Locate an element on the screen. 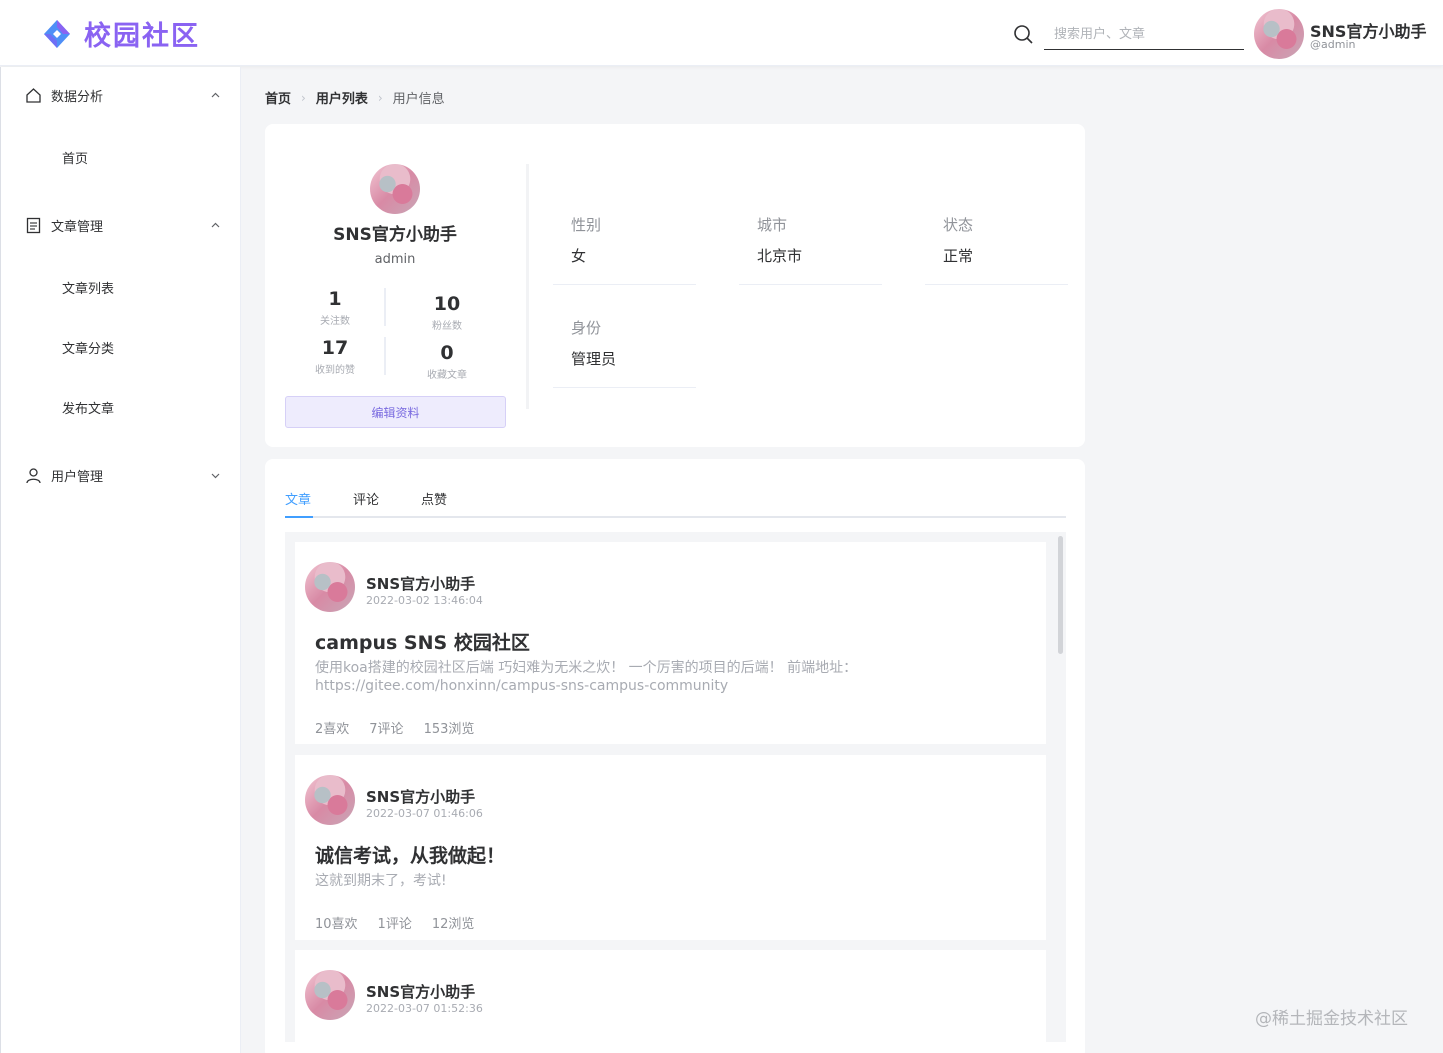 The height and width of the screenshot is (1053, 1443). post-views: 153浏览 is located at coordinates (449, 729).